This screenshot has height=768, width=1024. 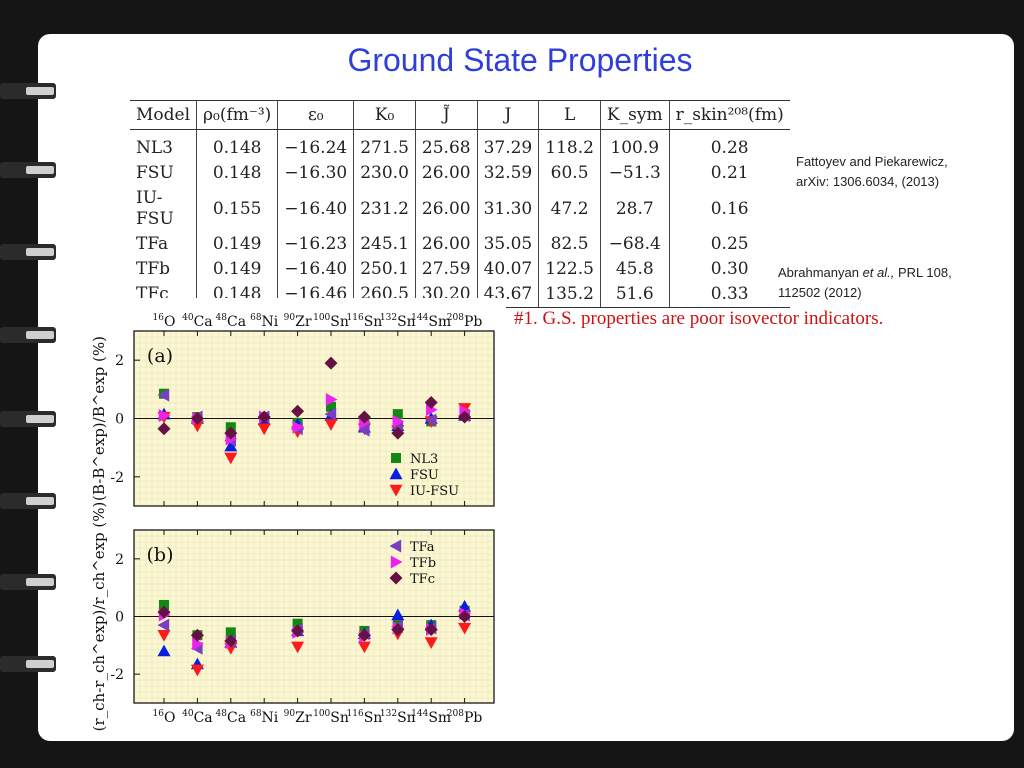 I want to click on table-header-cell: r_skin²⁰⁸(fm), so click(x=729, y=115).